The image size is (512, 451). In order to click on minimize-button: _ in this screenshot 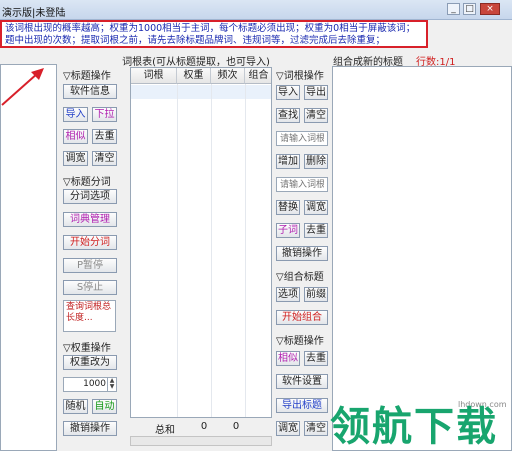, I will do `click(453, 9)`.